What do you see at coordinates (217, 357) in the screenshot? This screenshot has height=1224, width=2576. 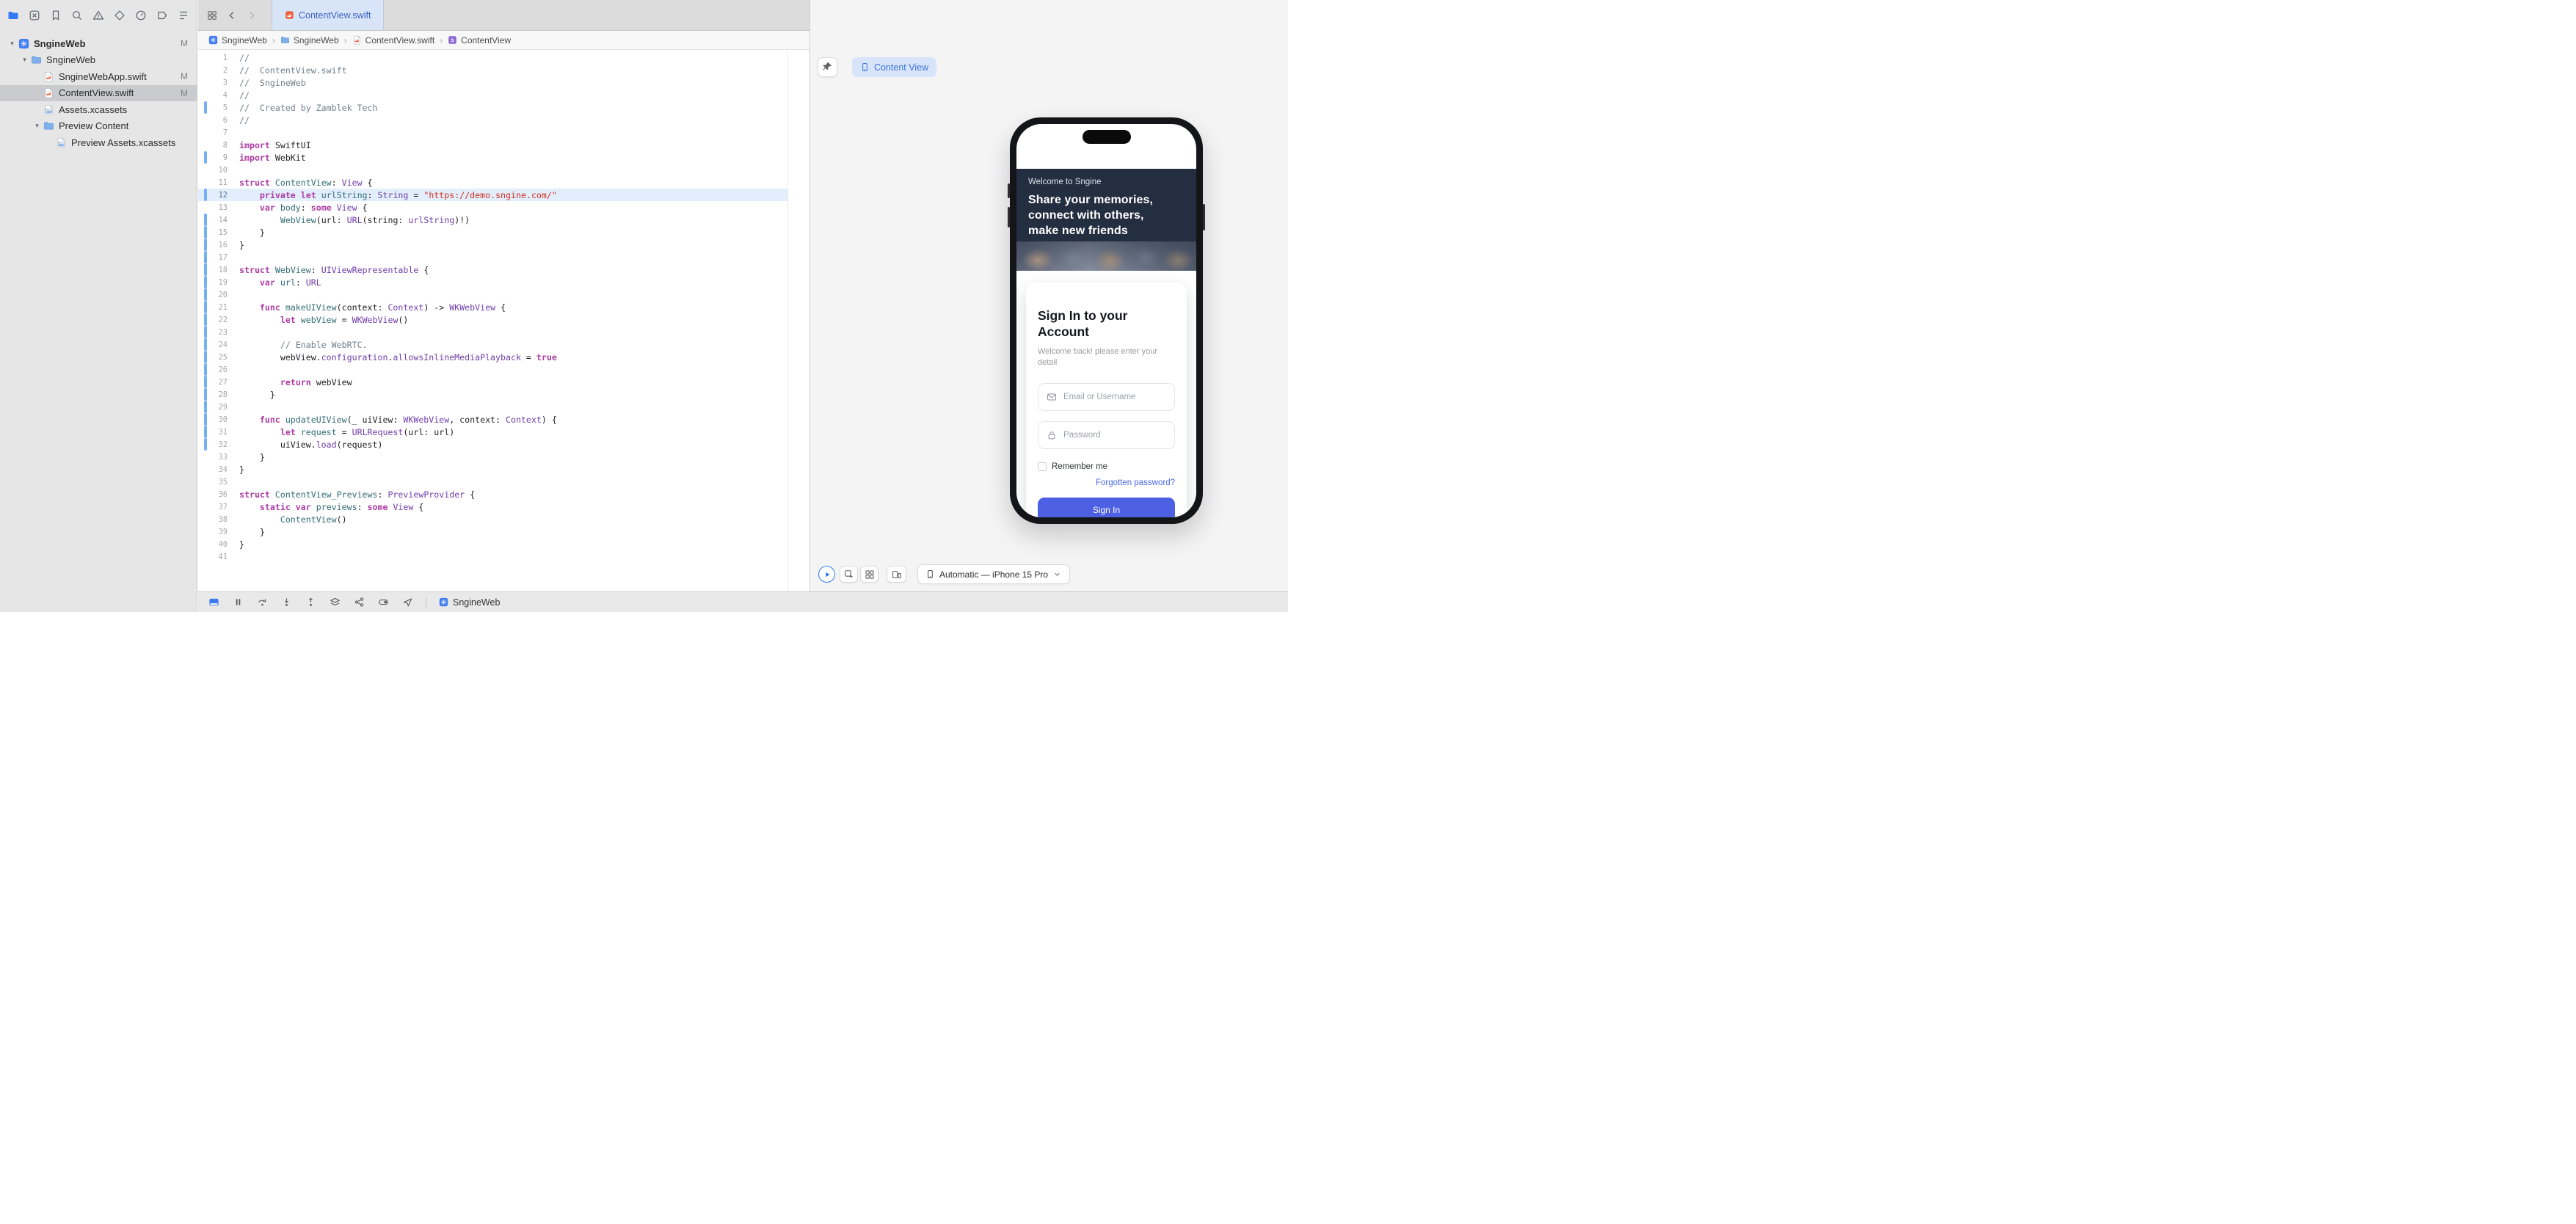 I see `line-number: 25` at bounding box center [217, 357].